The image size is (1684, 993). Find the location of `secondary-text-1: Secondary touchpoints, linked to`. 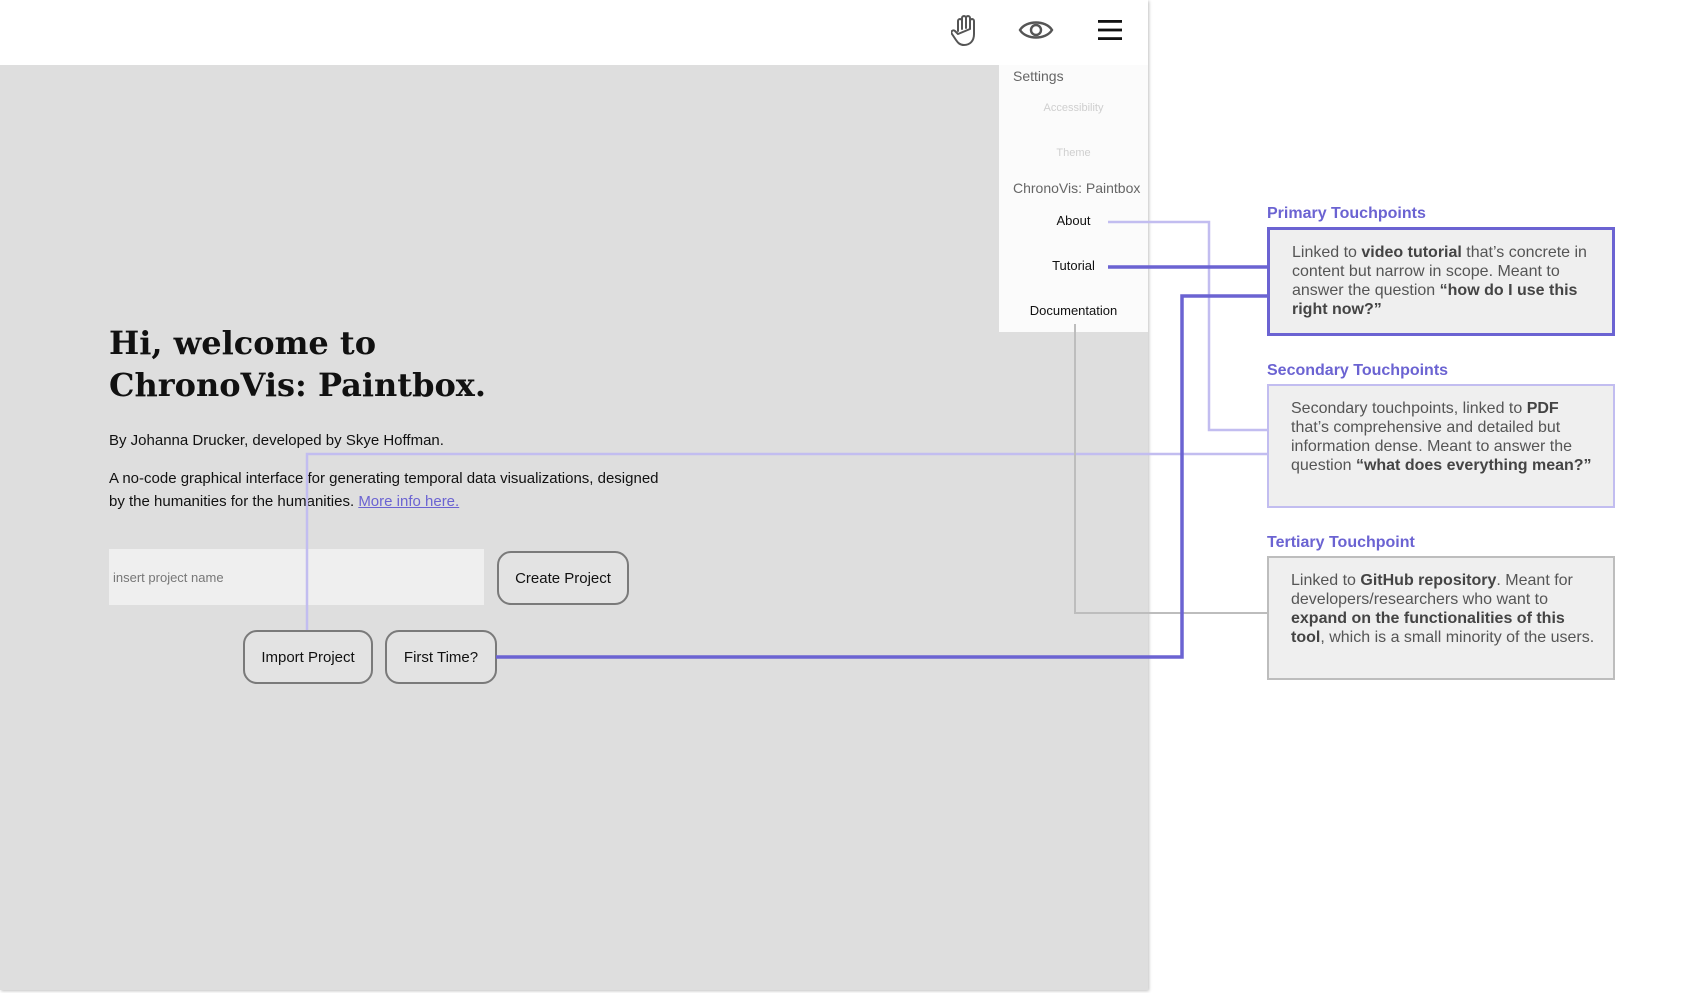

secondary-text-1: Secondary touchpoints, linked to is located at coordinates (1409, 408).